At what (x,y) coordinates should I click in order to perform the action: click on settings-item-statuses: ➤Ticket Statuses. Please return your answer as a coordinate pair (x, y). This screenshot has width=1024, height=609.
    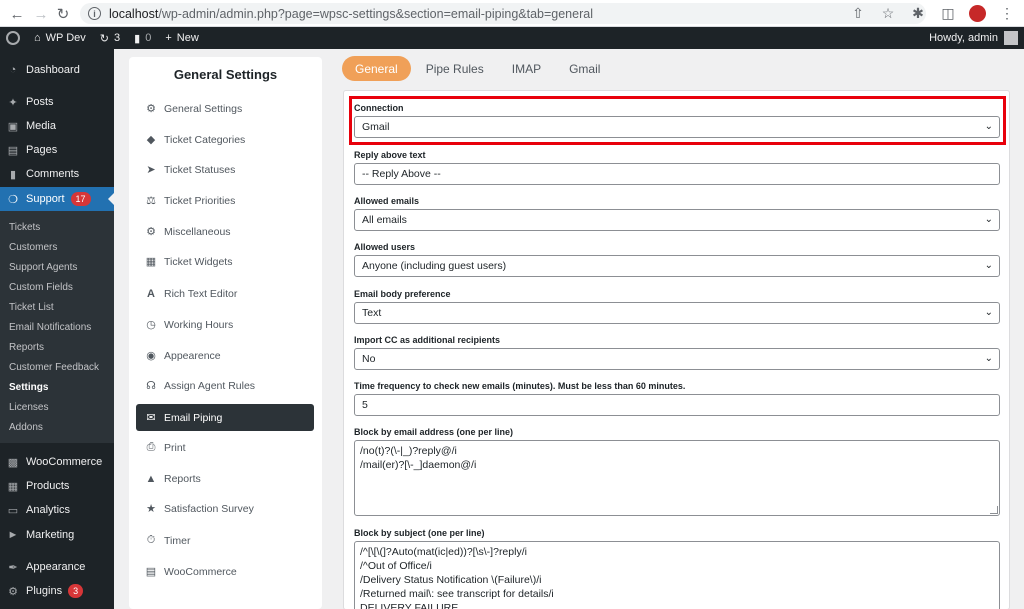
    Looking at the image, I should click on (225, 169).